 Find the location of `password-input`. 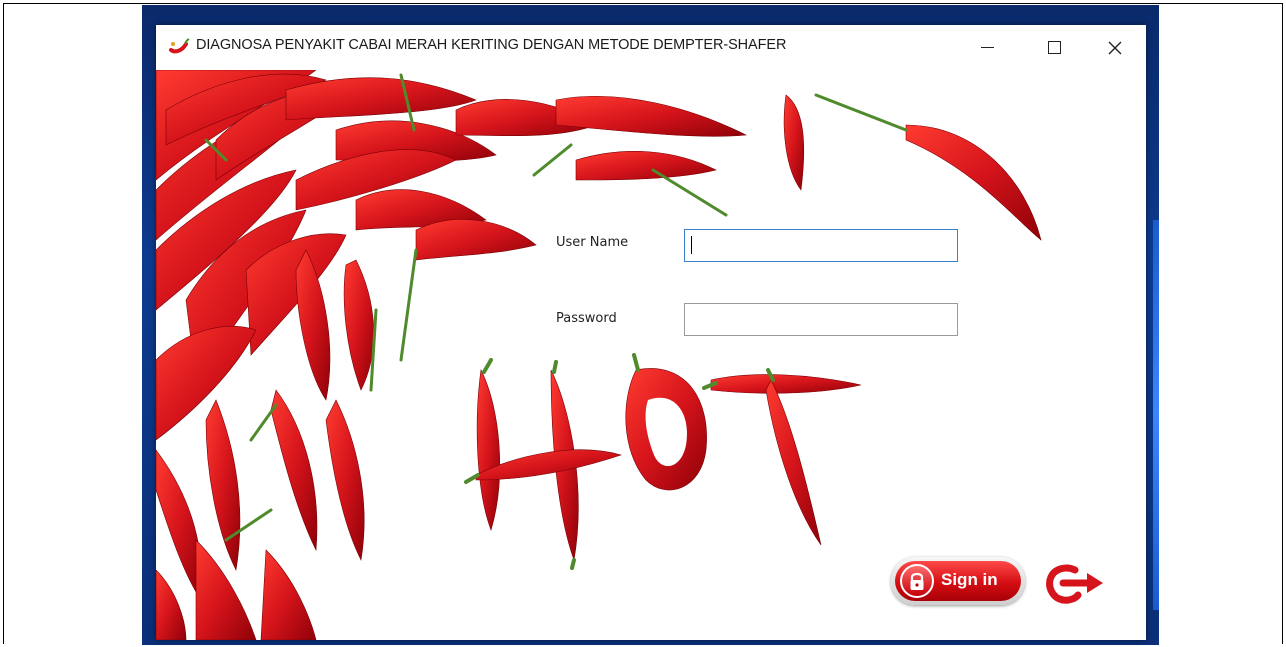

password-input is located at coordinates (821, 319).